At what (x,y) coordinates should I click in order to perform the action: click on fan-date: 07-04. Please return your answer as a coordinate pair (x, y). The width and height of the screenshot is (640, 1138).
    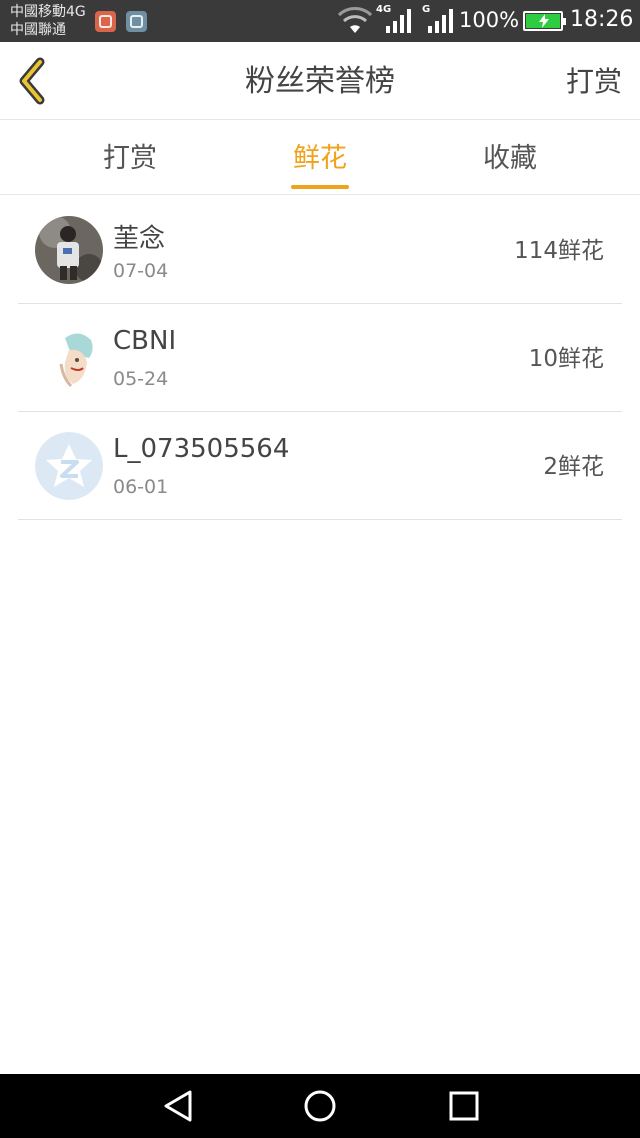
    Looking at the image, I should click on (141, 271).